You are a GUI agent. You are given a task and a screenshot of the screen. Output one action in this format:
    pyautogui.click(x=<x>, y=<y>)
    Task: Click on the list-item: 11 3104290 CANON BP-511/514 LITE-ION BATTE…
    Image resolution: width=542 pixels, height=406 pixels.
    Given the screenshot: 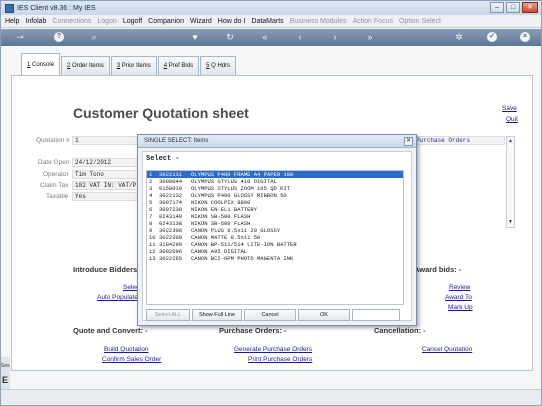 What is the action you would take?
    pyautogui.click(x=275, y=244)
    